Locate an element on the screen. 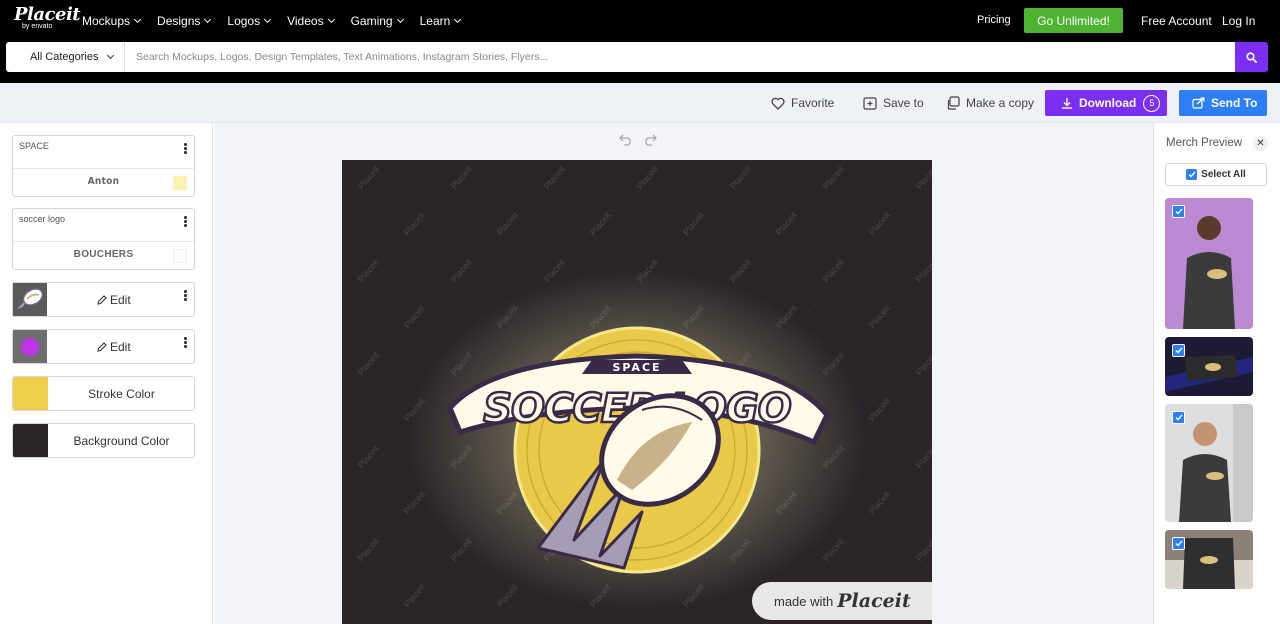 This screenshot has height=624, width=1280. share-icon is located at coordinates (1198, 103).